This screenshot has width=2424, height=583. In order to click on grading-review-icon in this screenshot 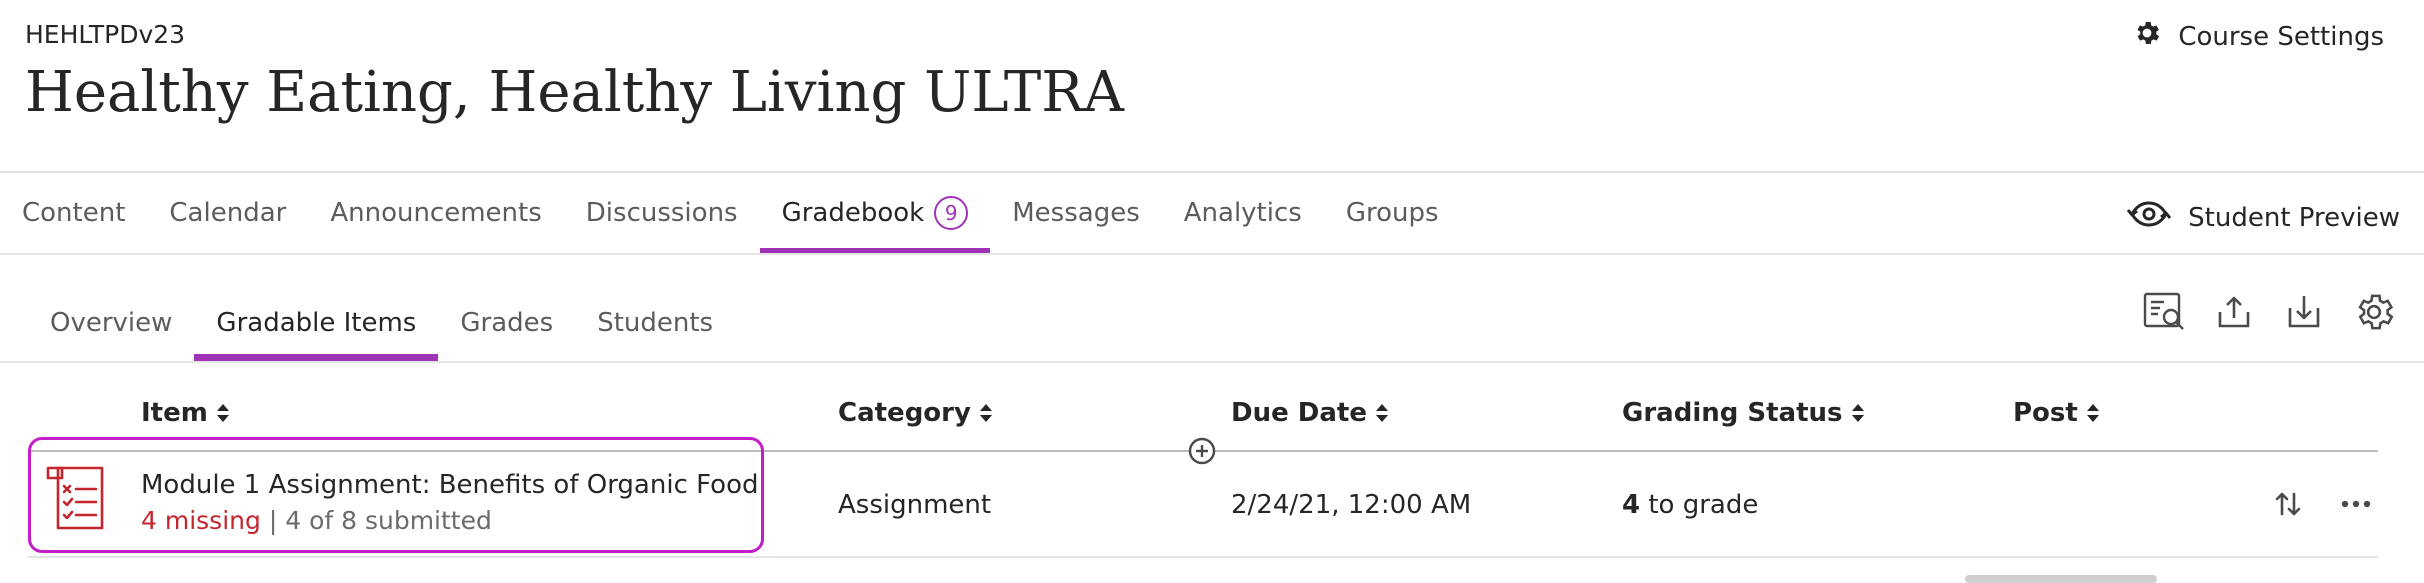, I will do `click(2164, 312)`.